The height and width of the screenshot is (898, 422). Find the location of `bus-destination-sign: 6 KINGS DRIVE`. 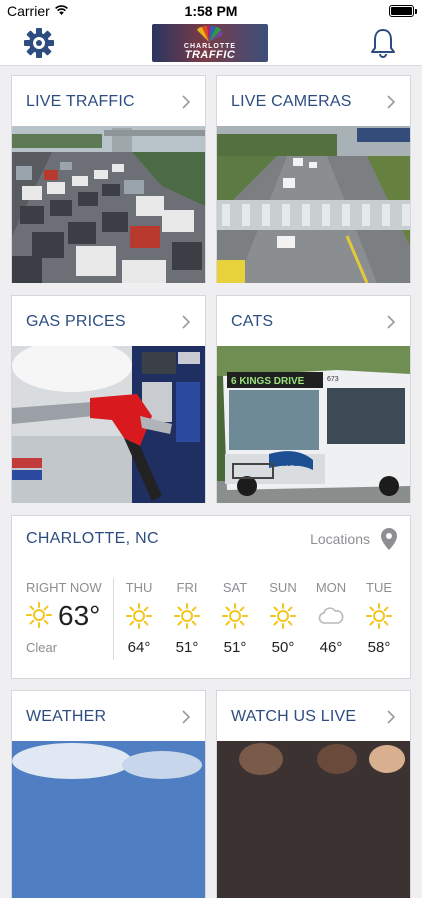

bus-destination-sign: 6 KINGS DRIVE is located at coordinates (268, 381).